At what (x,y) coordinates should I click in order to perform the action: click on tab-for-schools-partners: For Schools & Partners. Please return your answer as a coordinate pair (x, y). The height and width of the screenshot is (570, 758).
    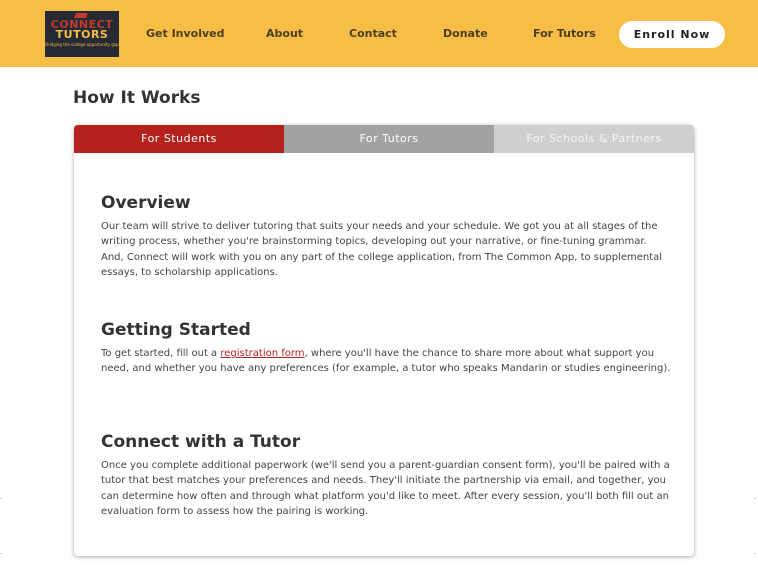
    Looking at the image, I should click on (594, 139).